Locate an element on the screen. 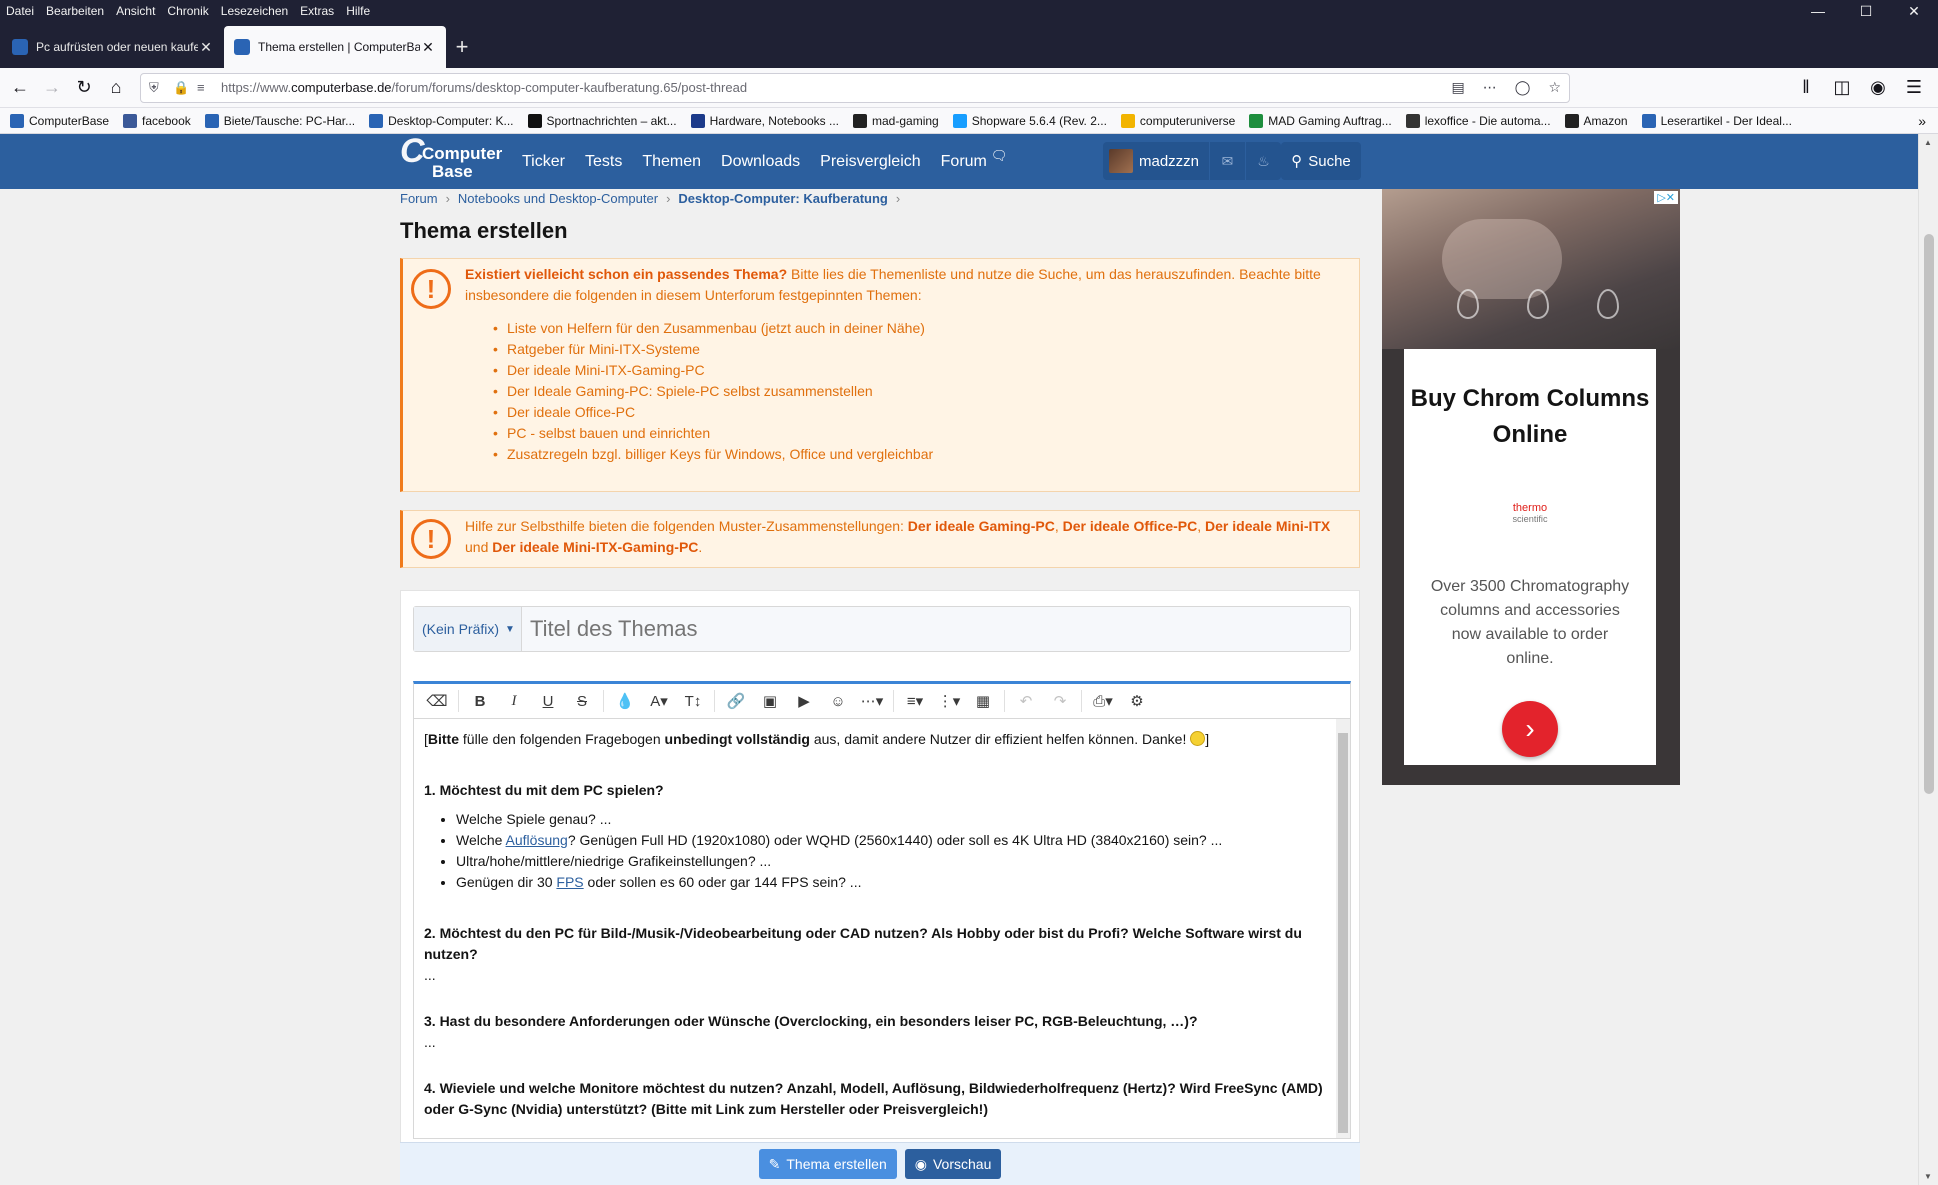  link-mini-itx-gaming: Der ideale Mini-ITX-Gaming-PC is located at coordinates (595, 547).